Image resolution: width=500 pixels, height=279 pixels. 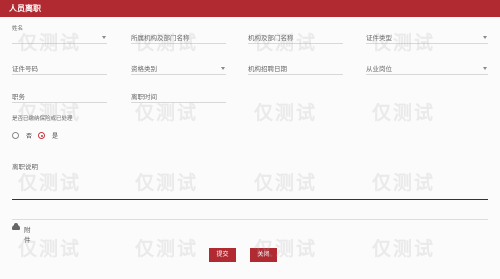 I want to click on close-button: 关闭, so click(x=263, y=255).